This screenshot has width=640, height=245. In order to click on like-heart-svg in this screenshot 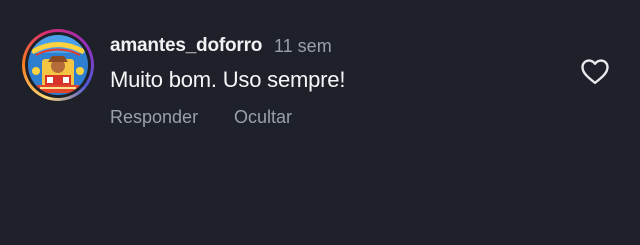, I will do `click(595, 72)`.